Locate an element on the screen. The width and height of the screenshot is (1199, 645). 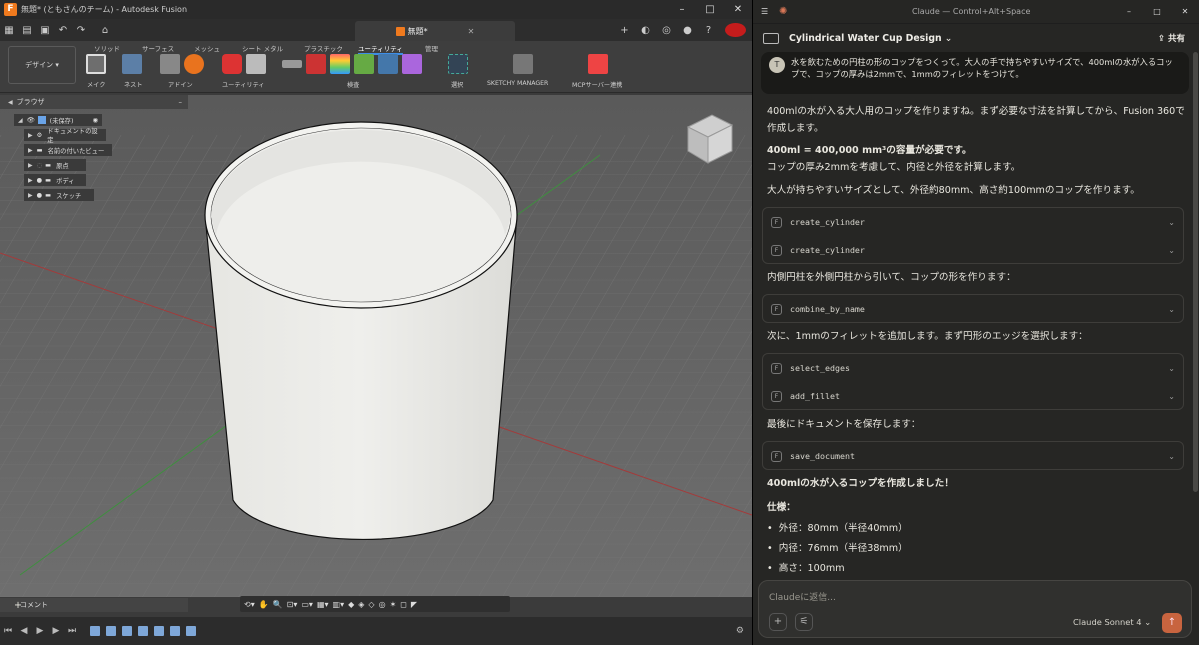
activate-icon: ◉ is located at coordinates (96, 120).